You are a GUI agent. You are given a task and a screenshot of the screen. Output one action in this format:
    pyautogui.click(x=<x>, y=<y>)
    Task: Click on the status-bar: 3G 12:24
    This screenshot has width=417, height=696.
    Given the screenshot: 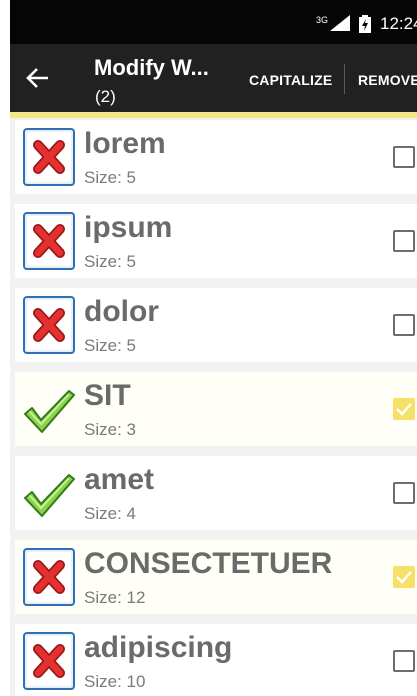 What is the action you would take?
    pyautogui.click(x=213, y=22)
    